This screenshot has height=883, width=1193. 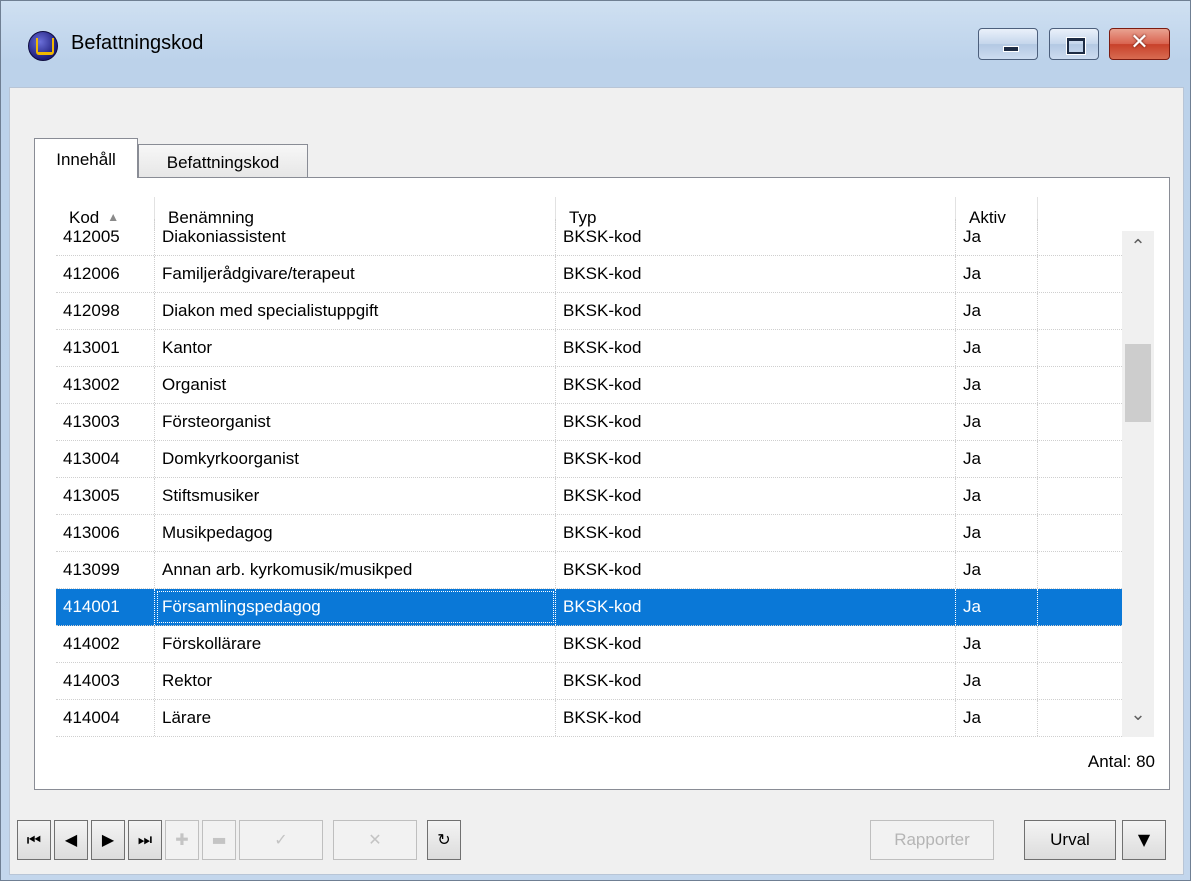 I want to click on refresh-button: ↻, so click(x=444, y=840).